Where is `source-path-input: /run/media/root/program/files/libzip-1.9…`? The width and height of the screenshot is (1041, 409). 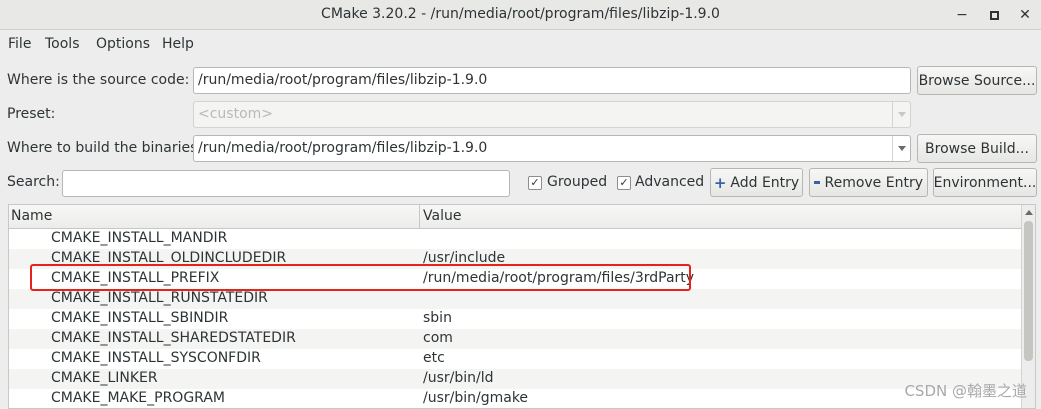 source-path-input: /run/media/root/program/files/libzip-1.9… is located at coordinates (552, 80).